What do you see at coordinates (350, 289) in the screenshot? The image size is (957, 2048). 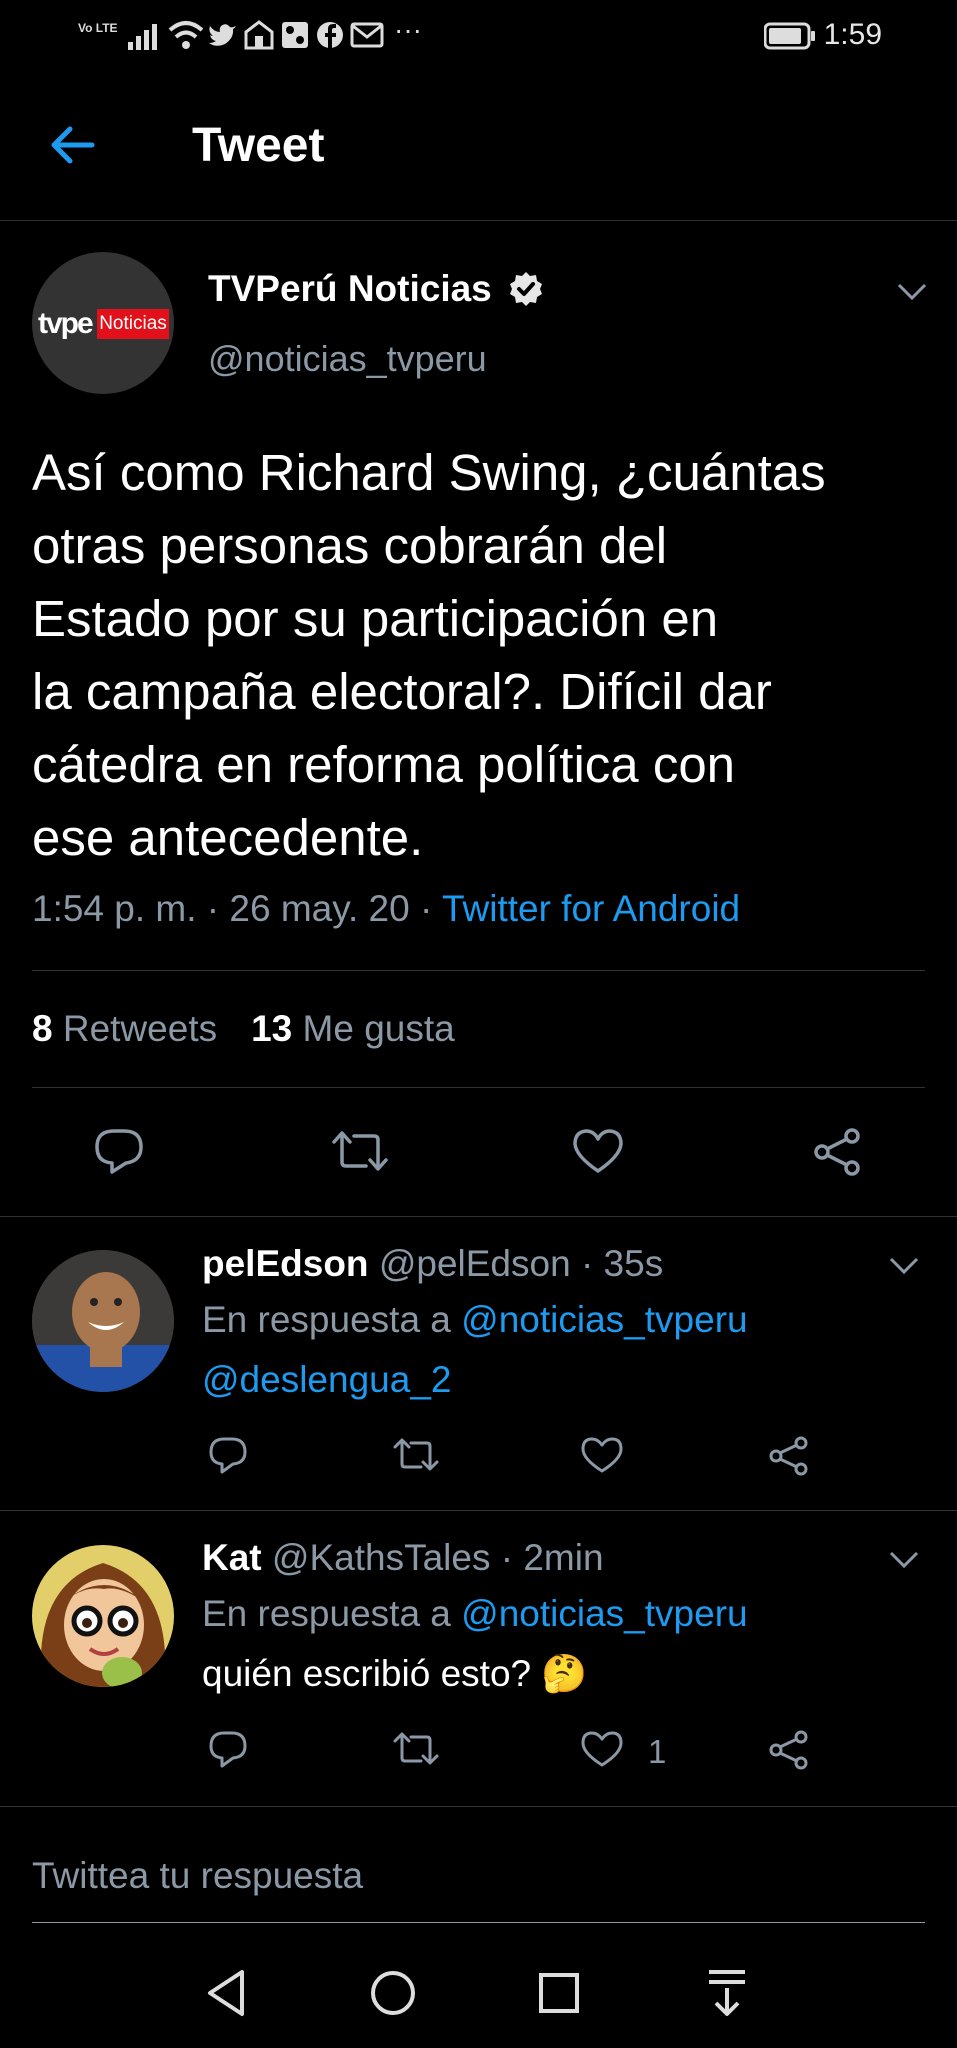 I see `author-name: TVPerú Noticias` at bounding box center [350, 289].